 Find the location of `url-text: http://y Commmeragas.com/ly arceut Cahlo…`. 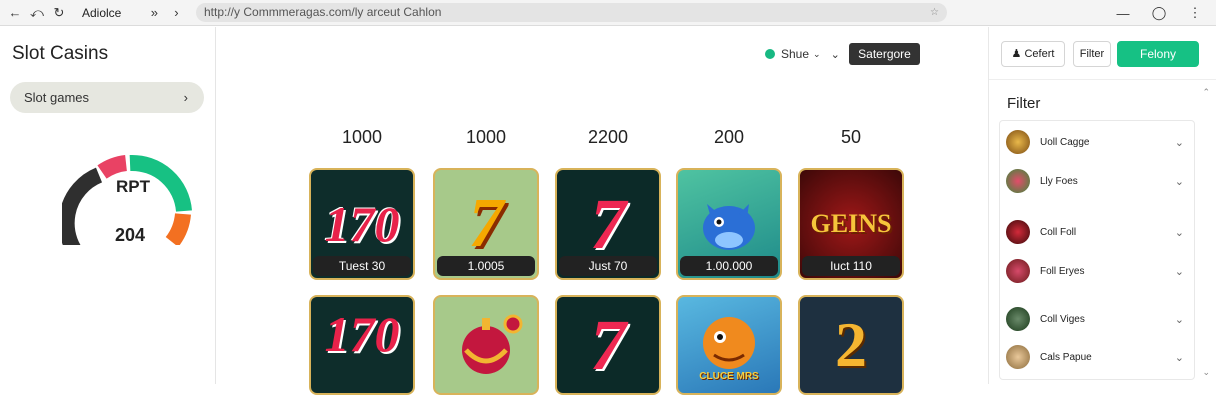

url-text: http://y Commmeragas.com/ly arceut Cahlo… is located at coordinates (323, 12).